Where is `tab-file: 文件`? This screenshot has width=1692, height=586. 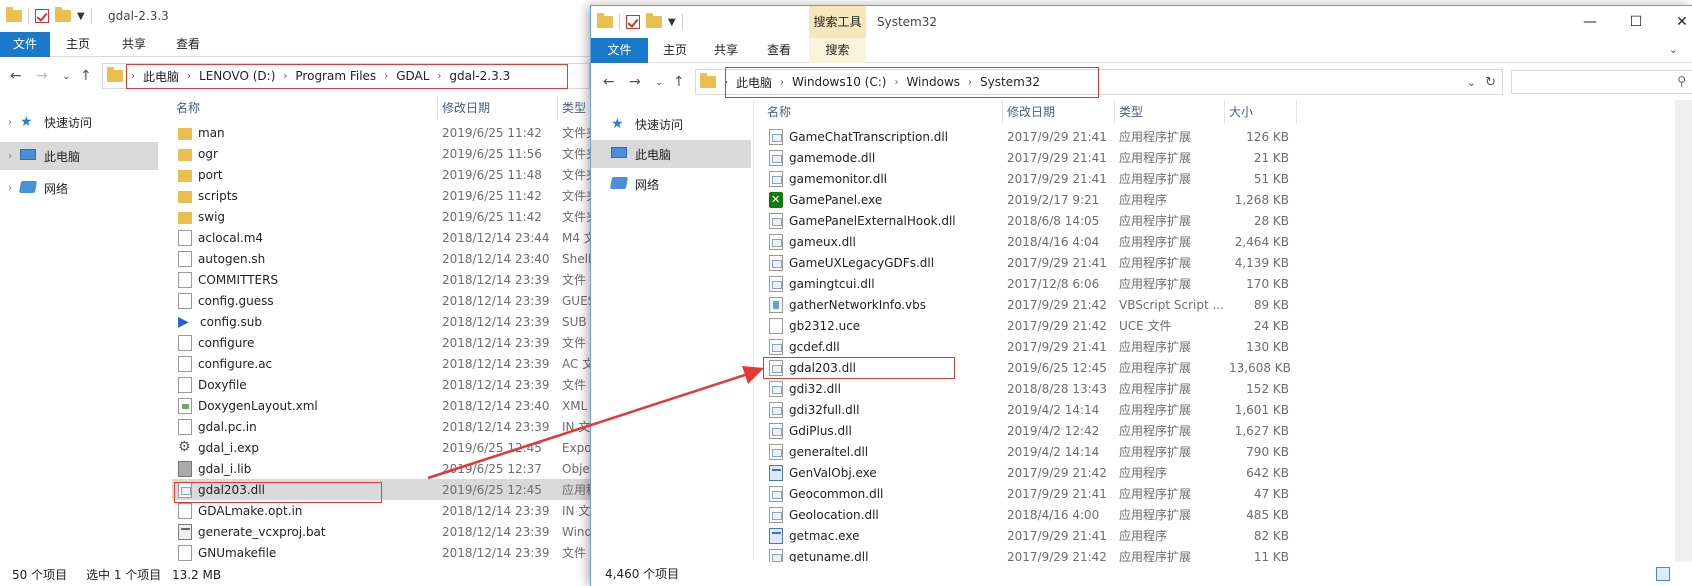 tab-file: 文件 is located at coordinates (25, 44).